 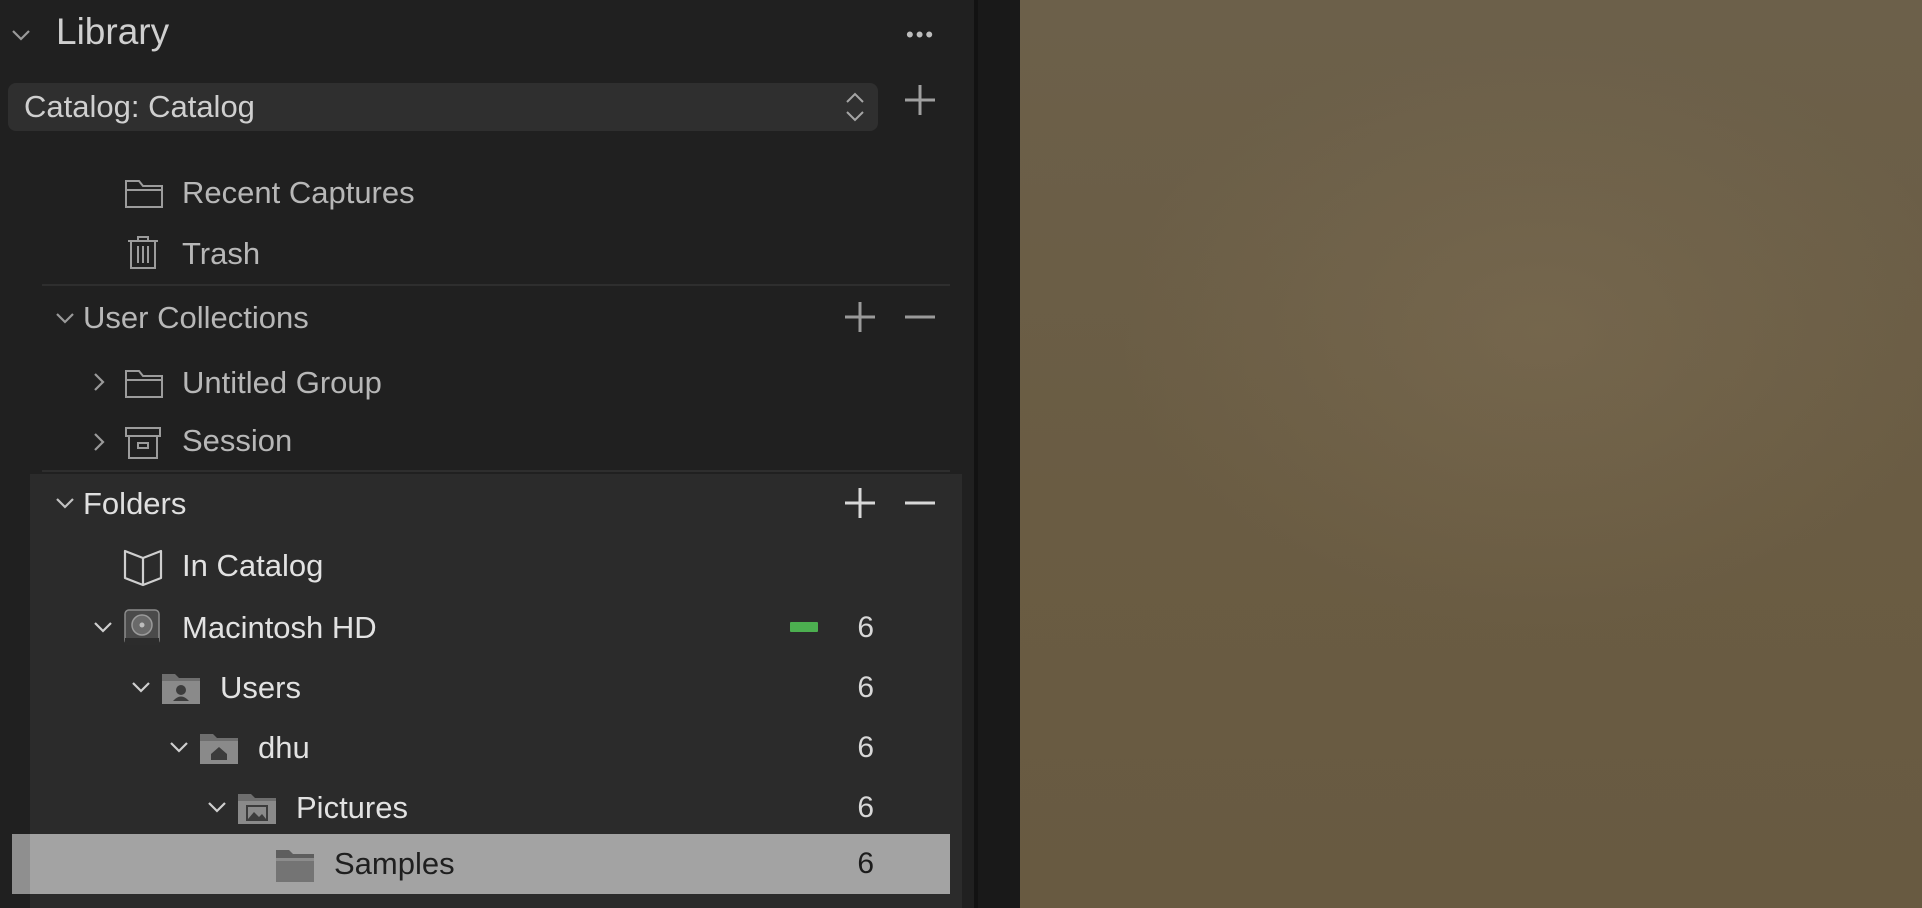 I want to click on trash-icon, so click(x=143, y=252).